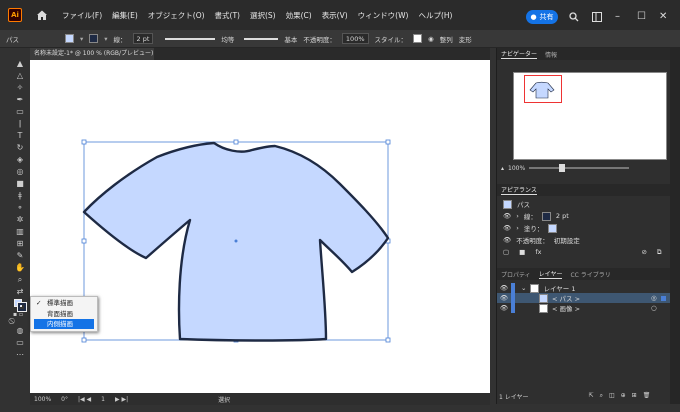  I want to click on screen-mode-icon: ▭, so click(20, 342).